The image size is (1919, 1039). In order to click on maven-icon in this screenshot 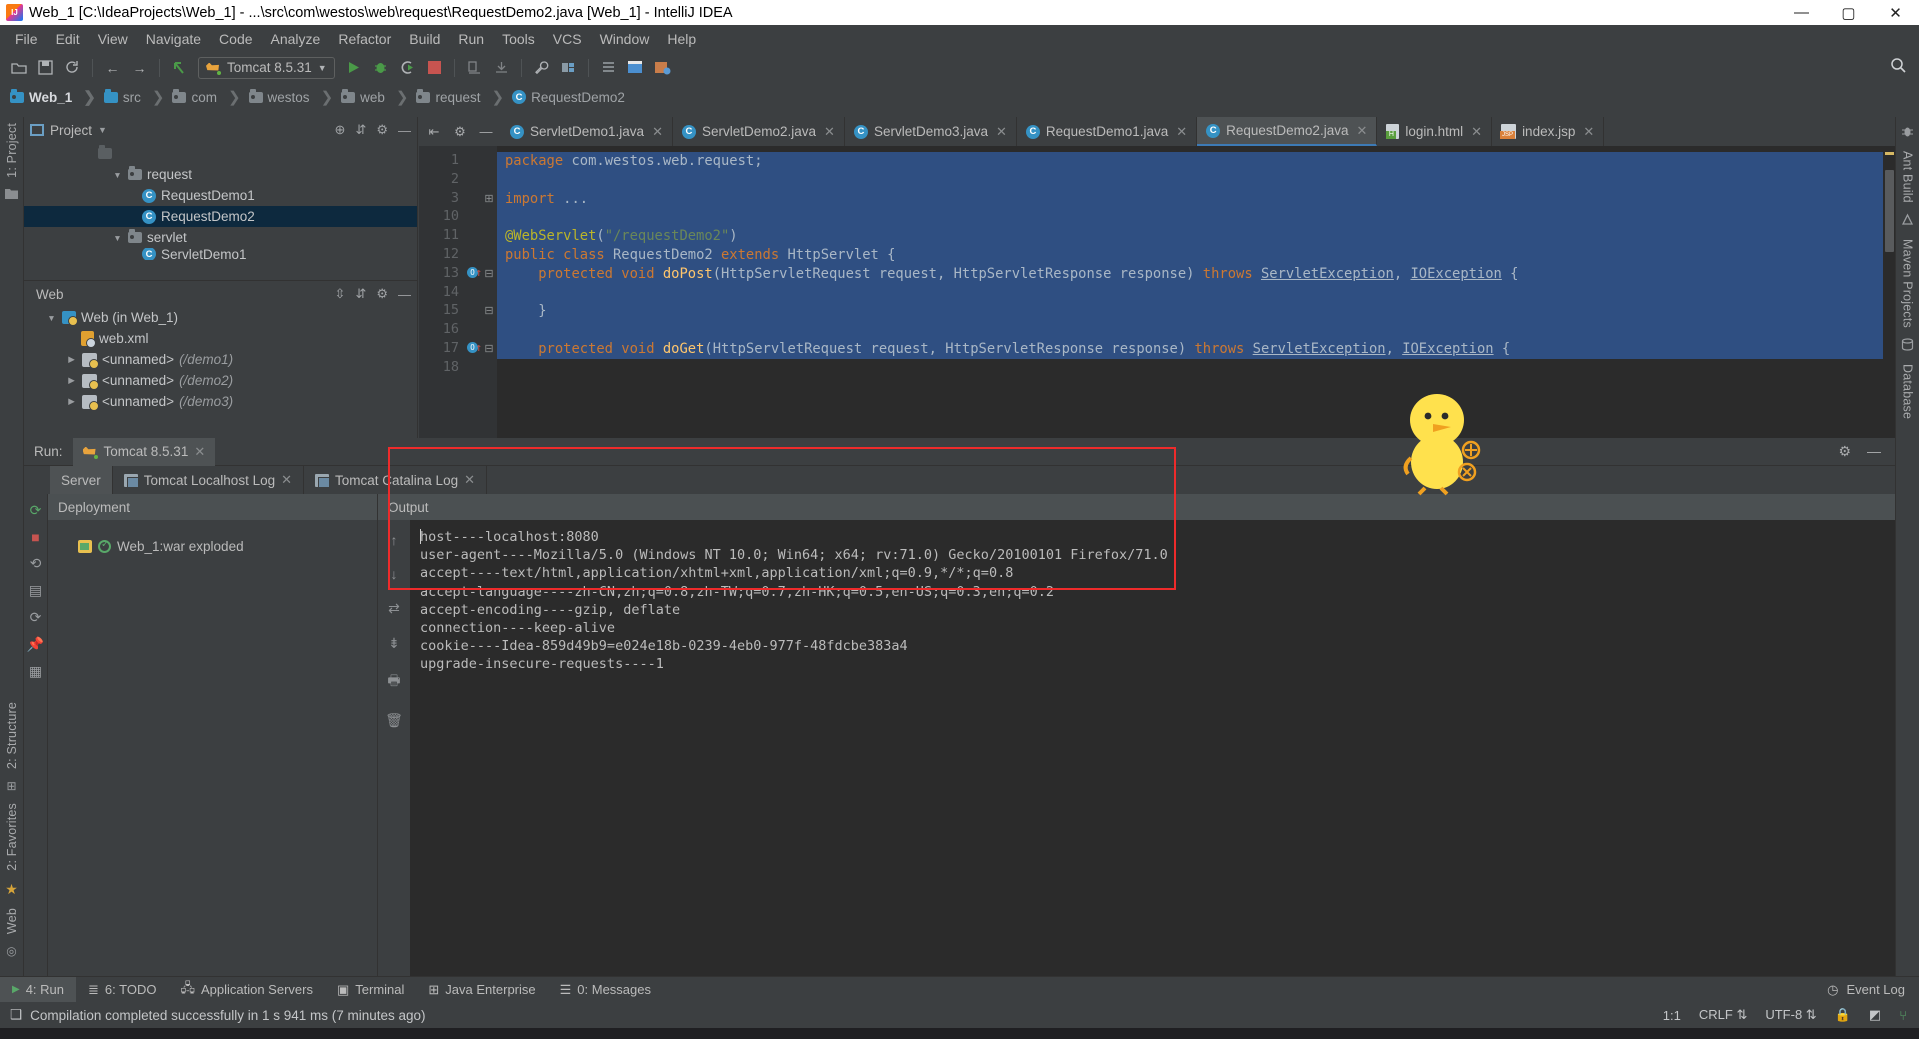, I will do `click(1907, 221)`.